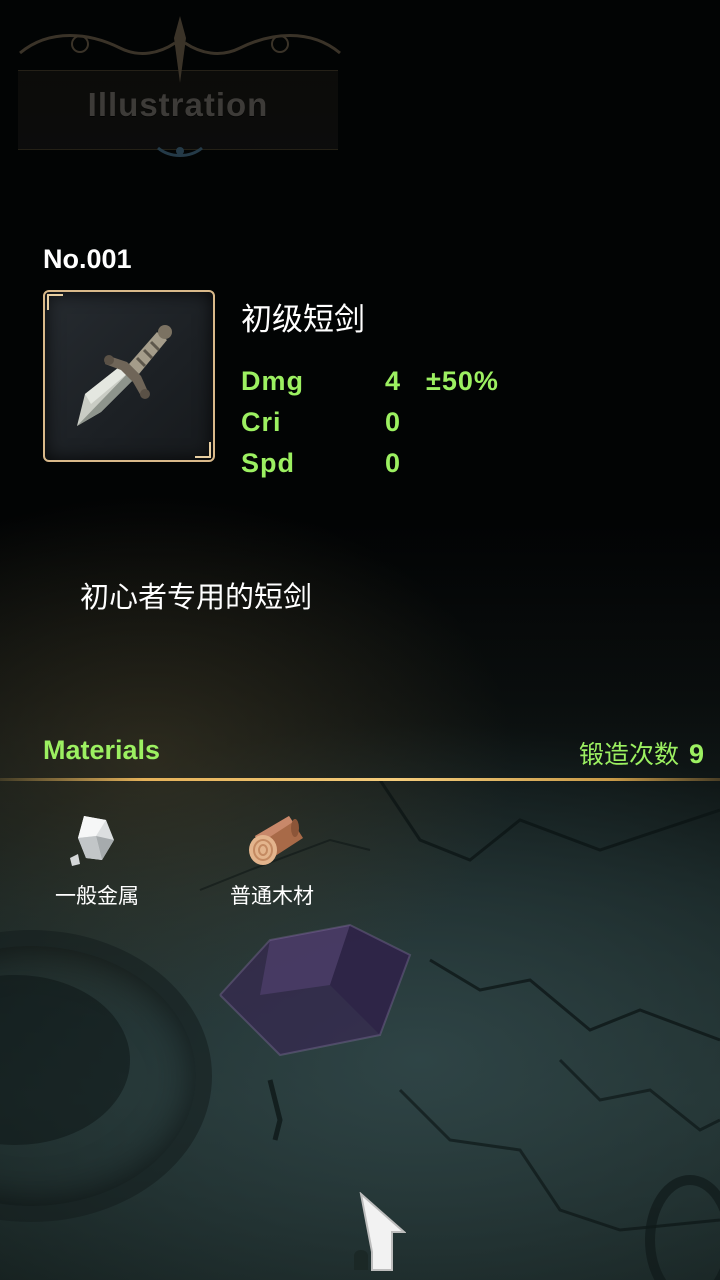 This screenshot has height=1280, width=720. Describe the element at coordinates (696, 754) in the screenshot. I see `forge-count-value: 9` at that location.